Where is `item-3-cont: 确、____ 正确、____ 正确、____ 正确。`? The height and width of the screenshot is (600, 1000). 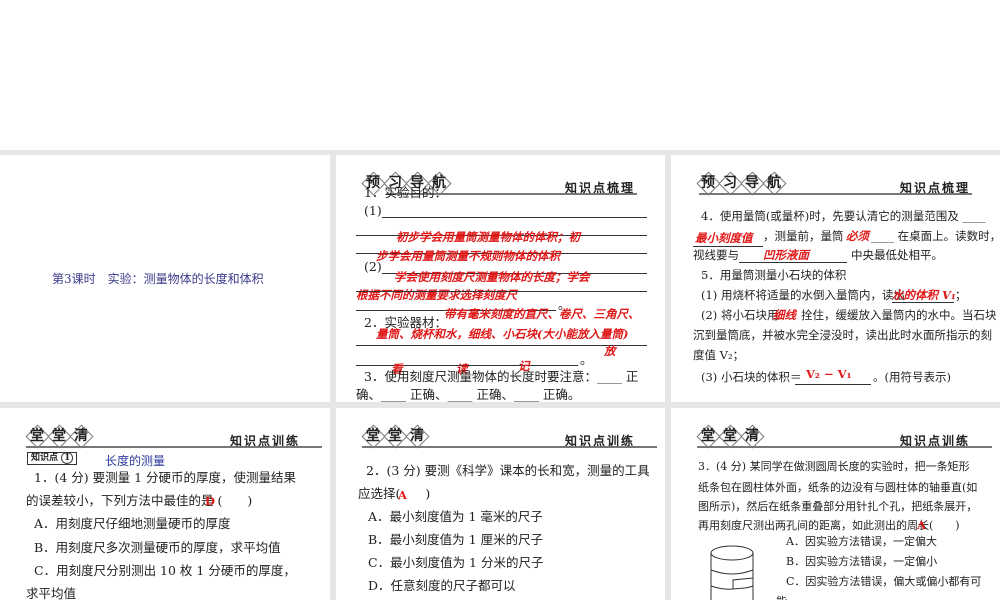
item-3-cont: 确、____ 正确、____ 正确、____ 正确。 is located at coordinates (468, 394).